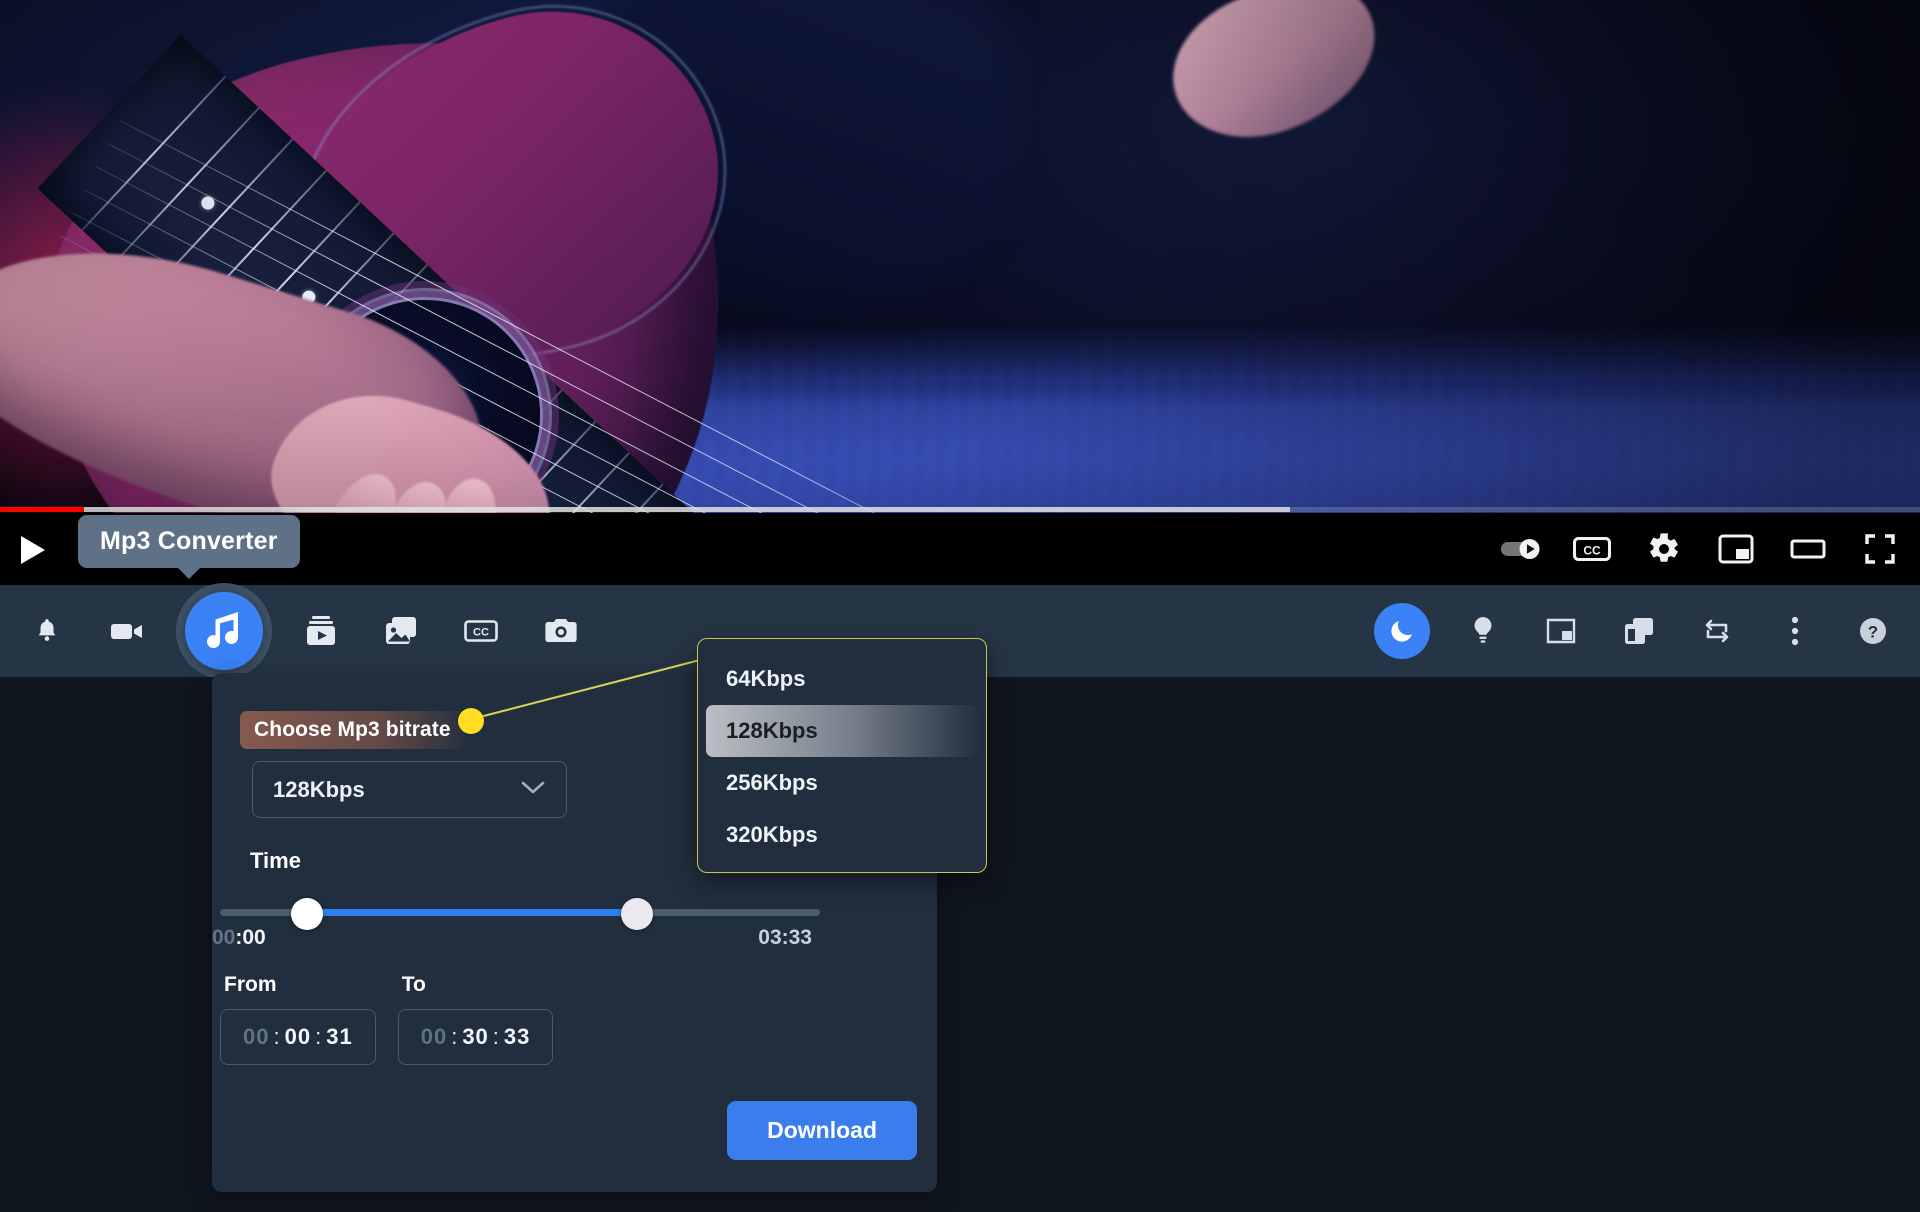 Image resolution: width=1920 pixels, height=1212 pixels. What do you see at coordinates (471, 721) in the screenshot?
I see `callout-dot-marker` at bounding box center [471, 721].